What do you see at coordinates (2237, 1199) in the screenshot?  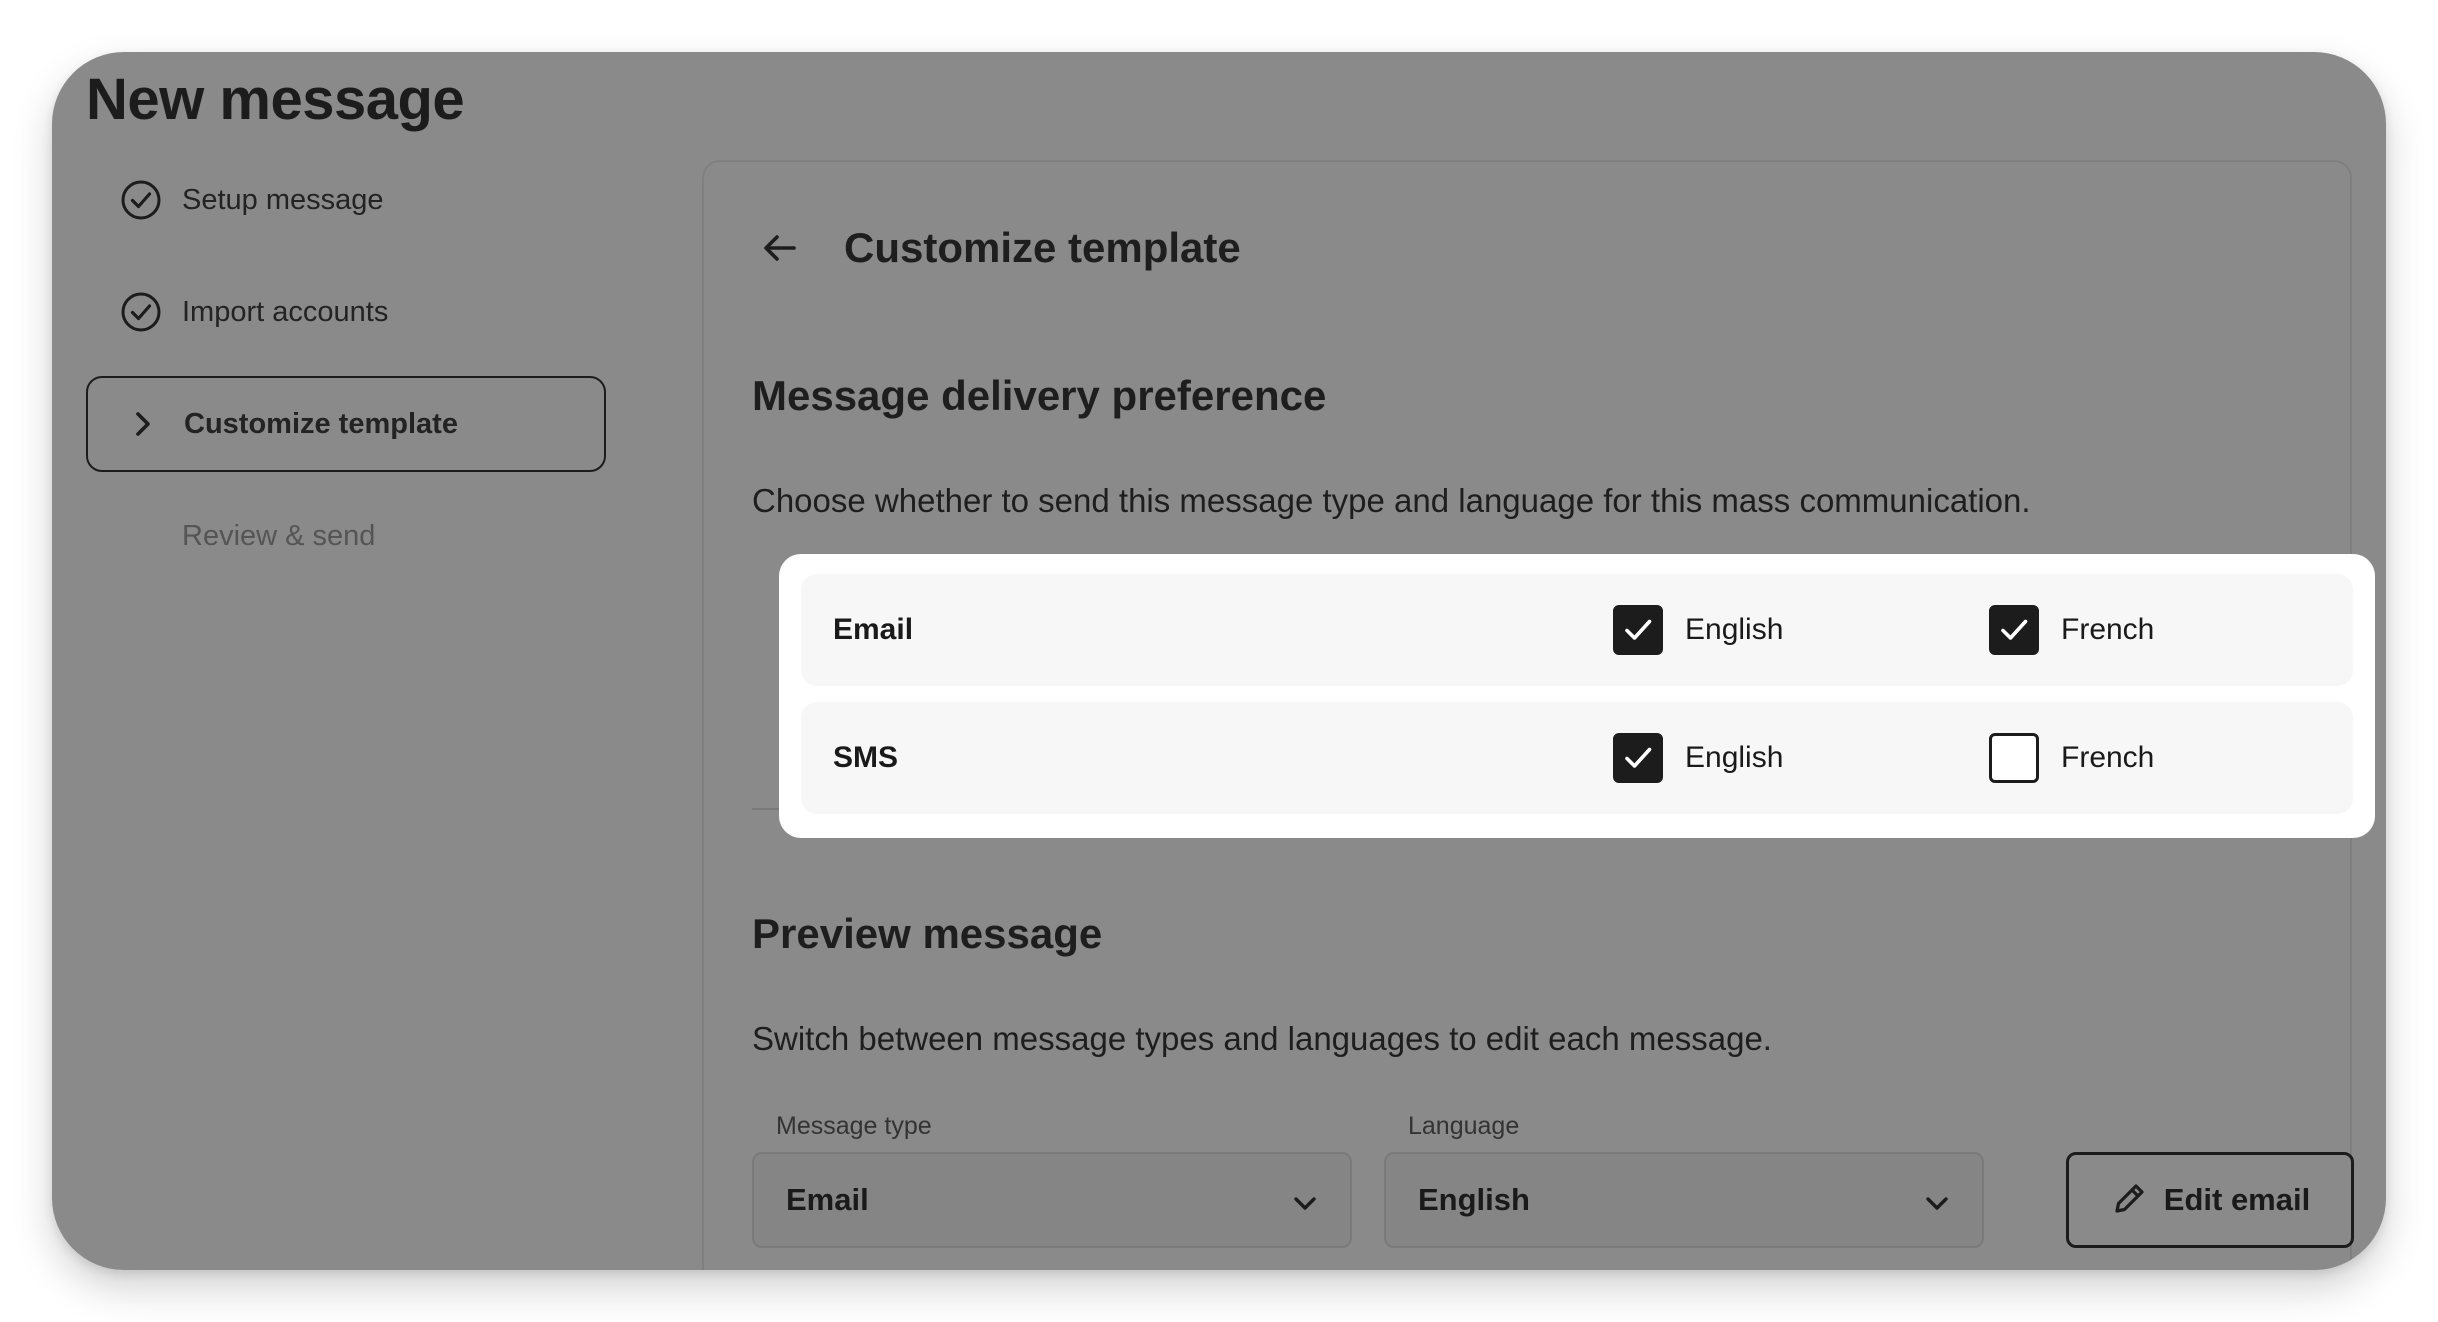 I see `edit-email-label: Edit email` at bounding box center [2237, 1199].